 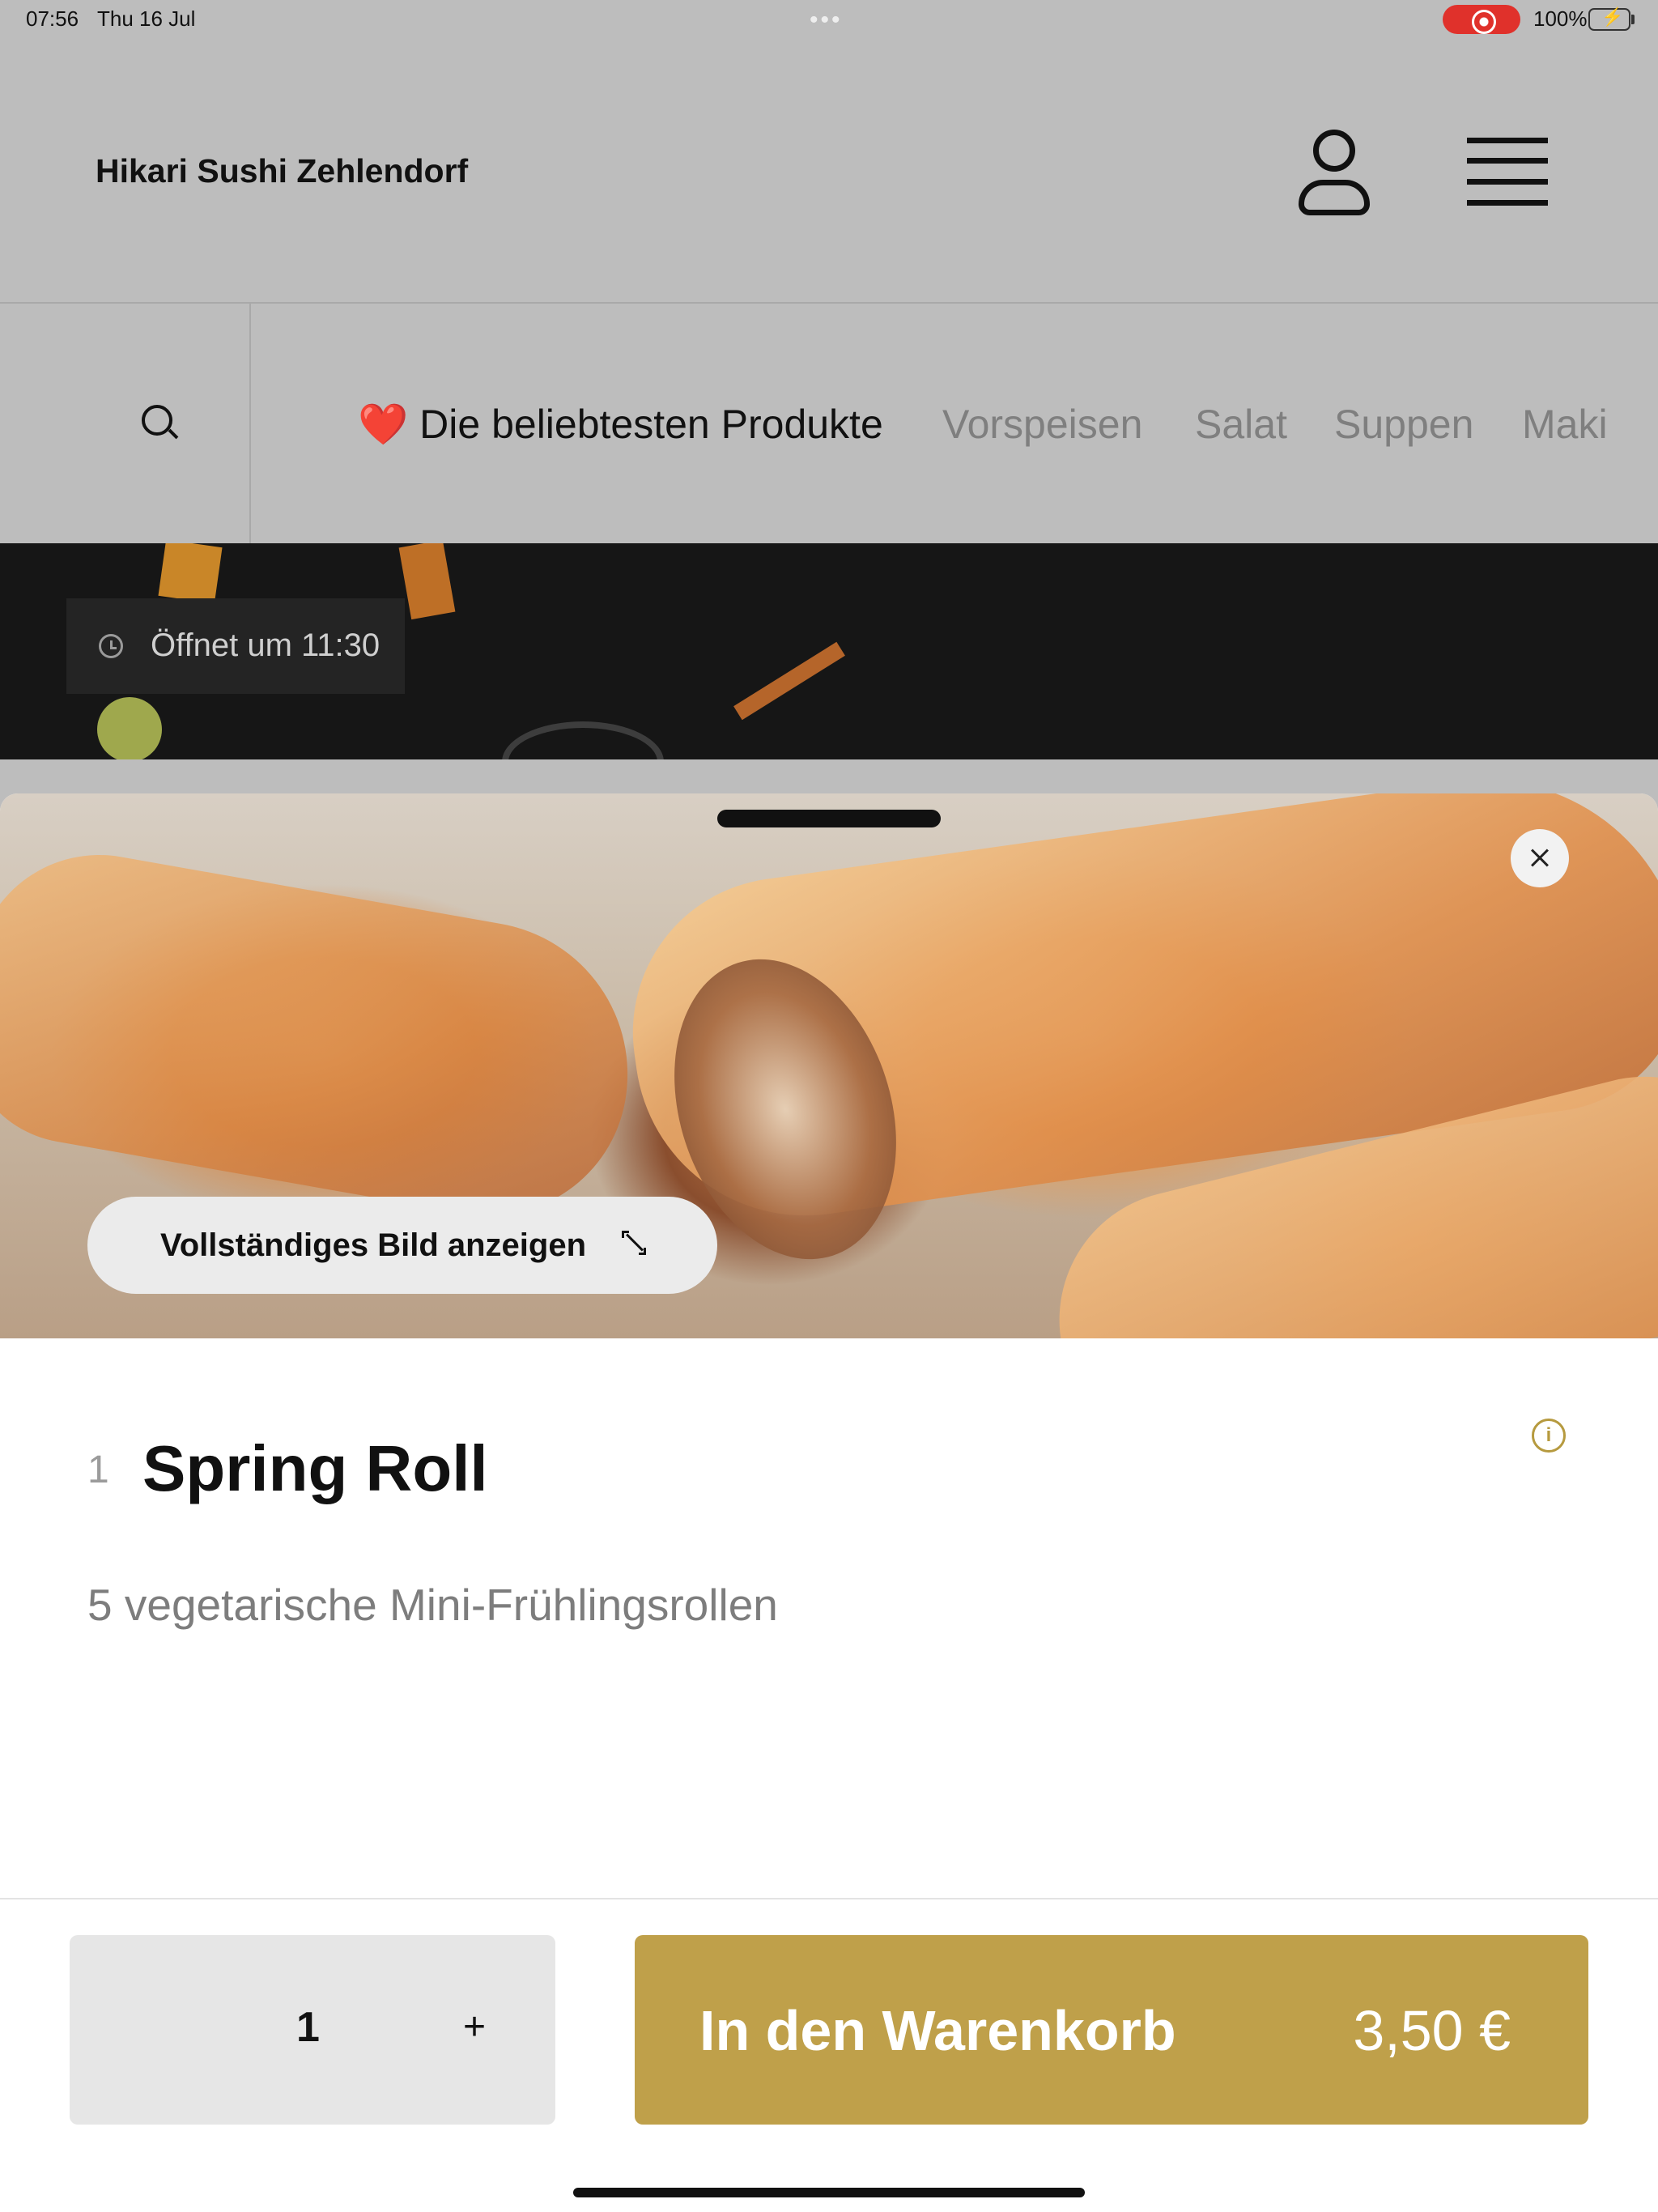 I want to click on price-label: 3,50 €, so click(x=1432, y=2031).